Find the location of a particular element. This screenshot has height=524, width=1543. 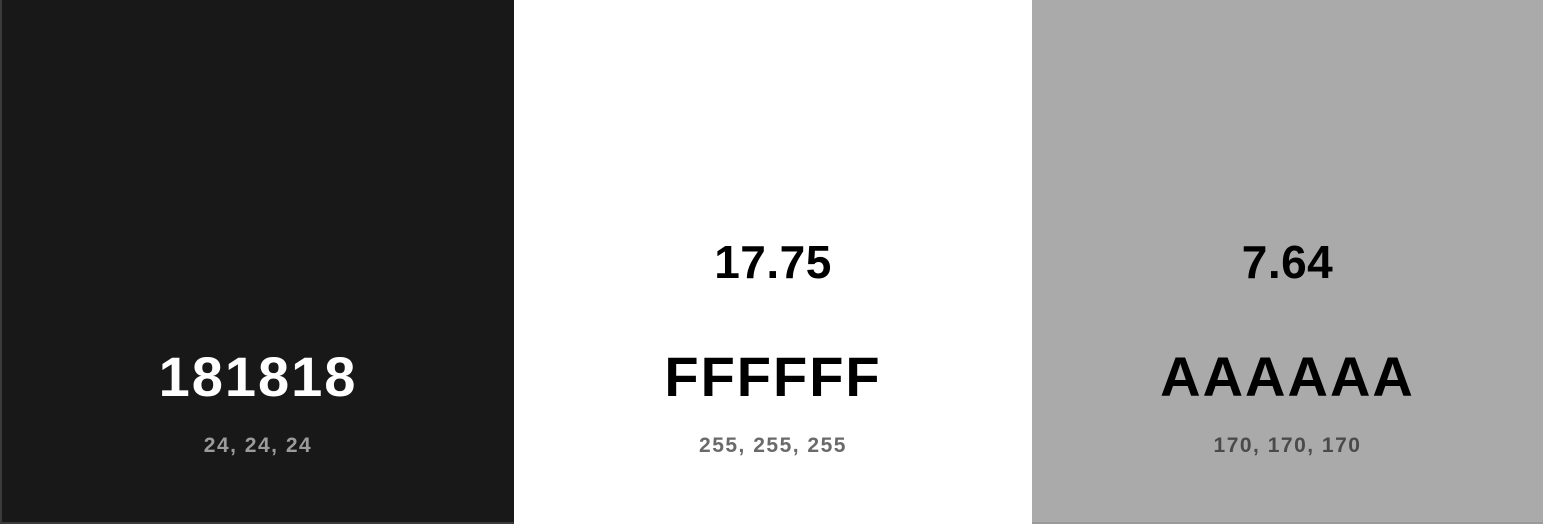

contrast-ratio: 7.64 is located at coordinates (1287, 262).